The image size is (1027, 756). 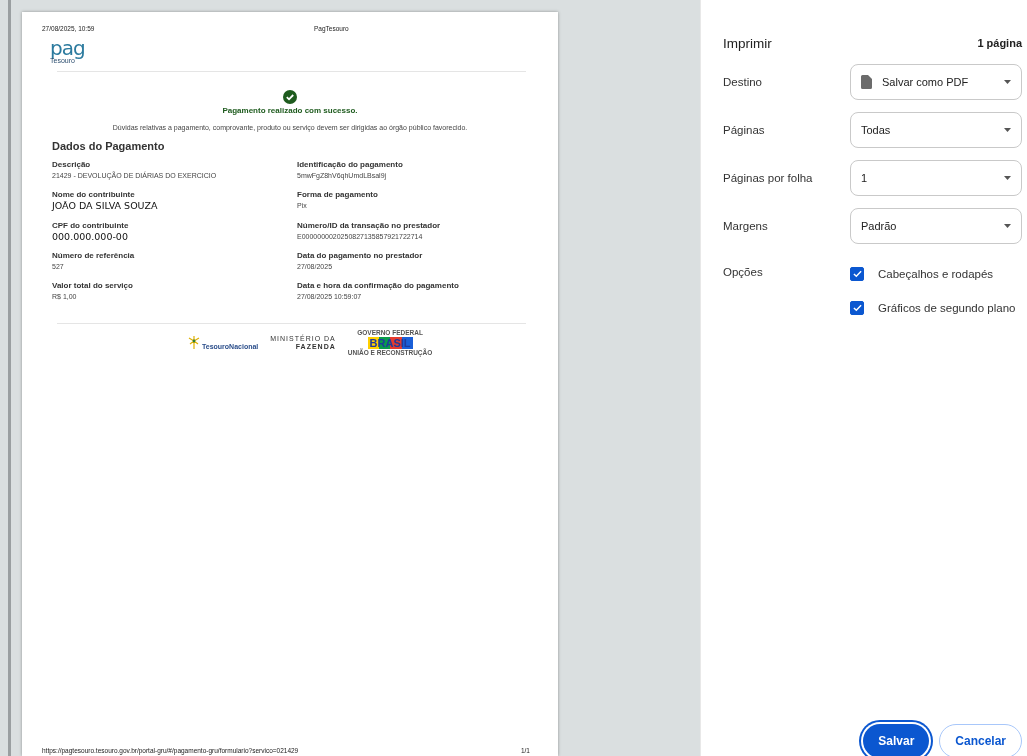 I want to click on checkbox-label: Cabeçalhos e rodapés, so click(x=936, y=273).